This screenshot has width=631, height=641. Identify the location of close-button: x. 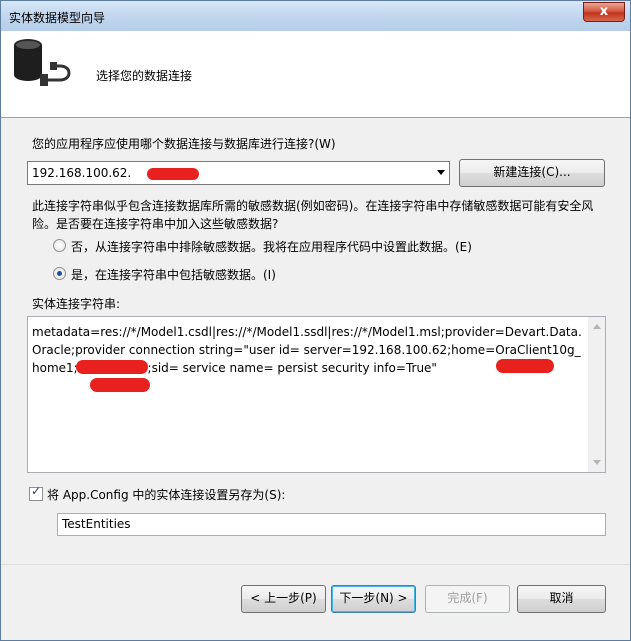
(604, 12).